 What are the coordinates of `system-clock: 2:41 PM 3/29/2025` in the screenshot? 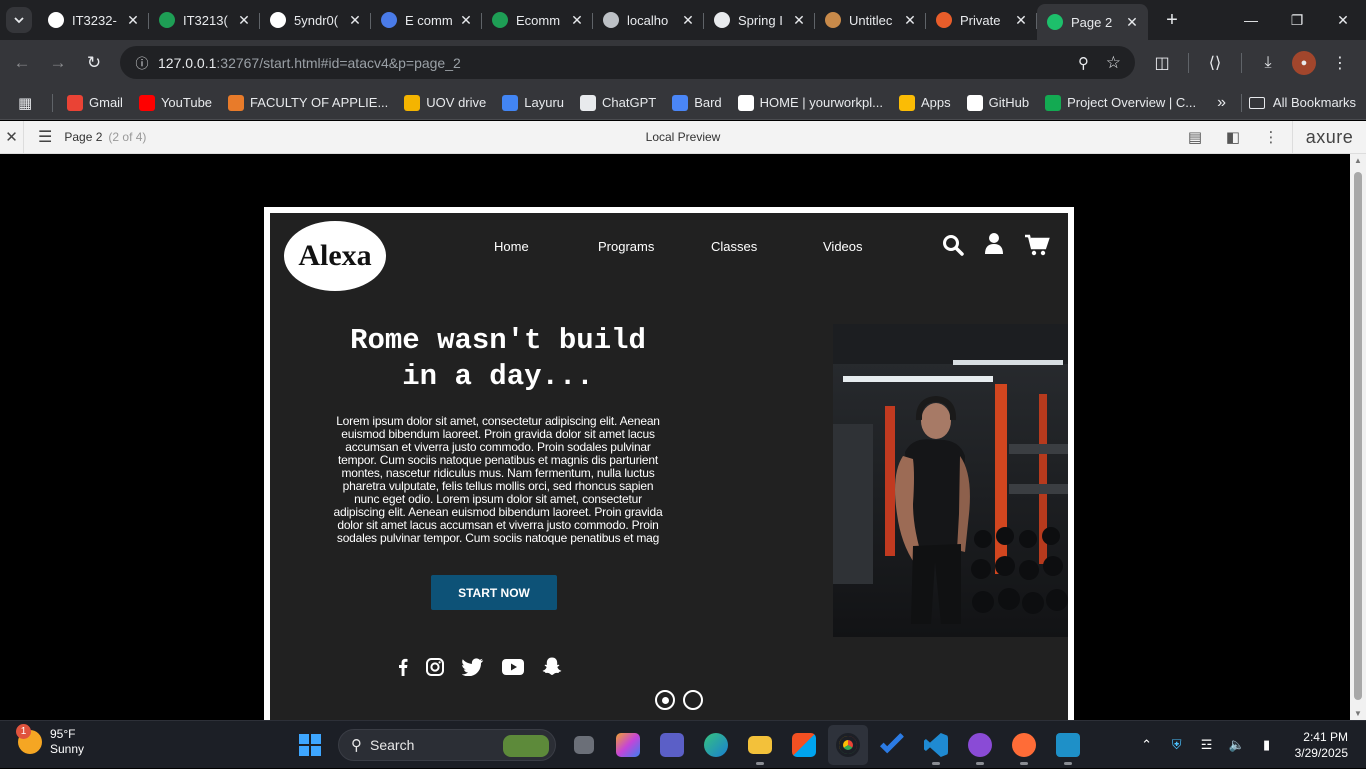 It's located at (1321, 745).